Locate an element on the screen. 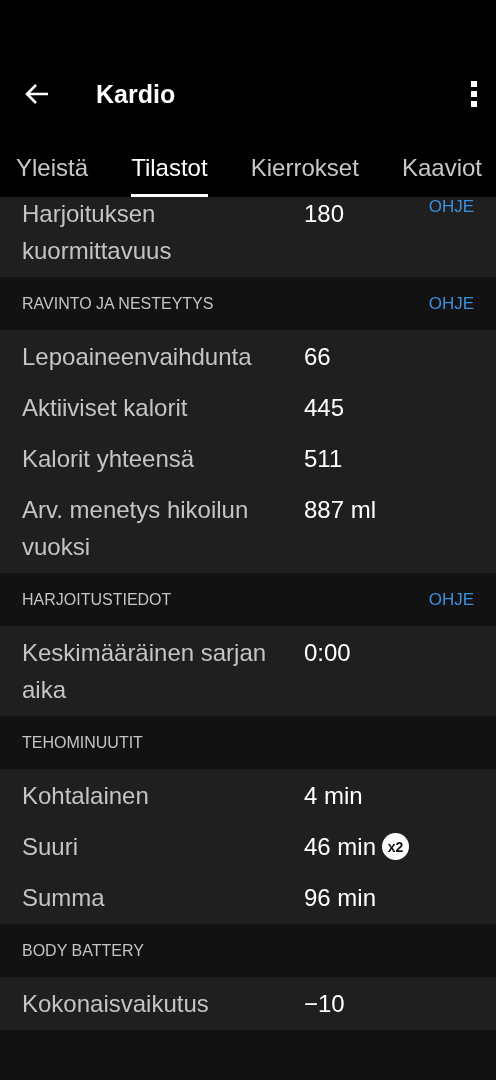 This screenshot has height=1080, width=496. section-header: RAVINTO JA NESTEYTYS is located at coordinates (118, 303).